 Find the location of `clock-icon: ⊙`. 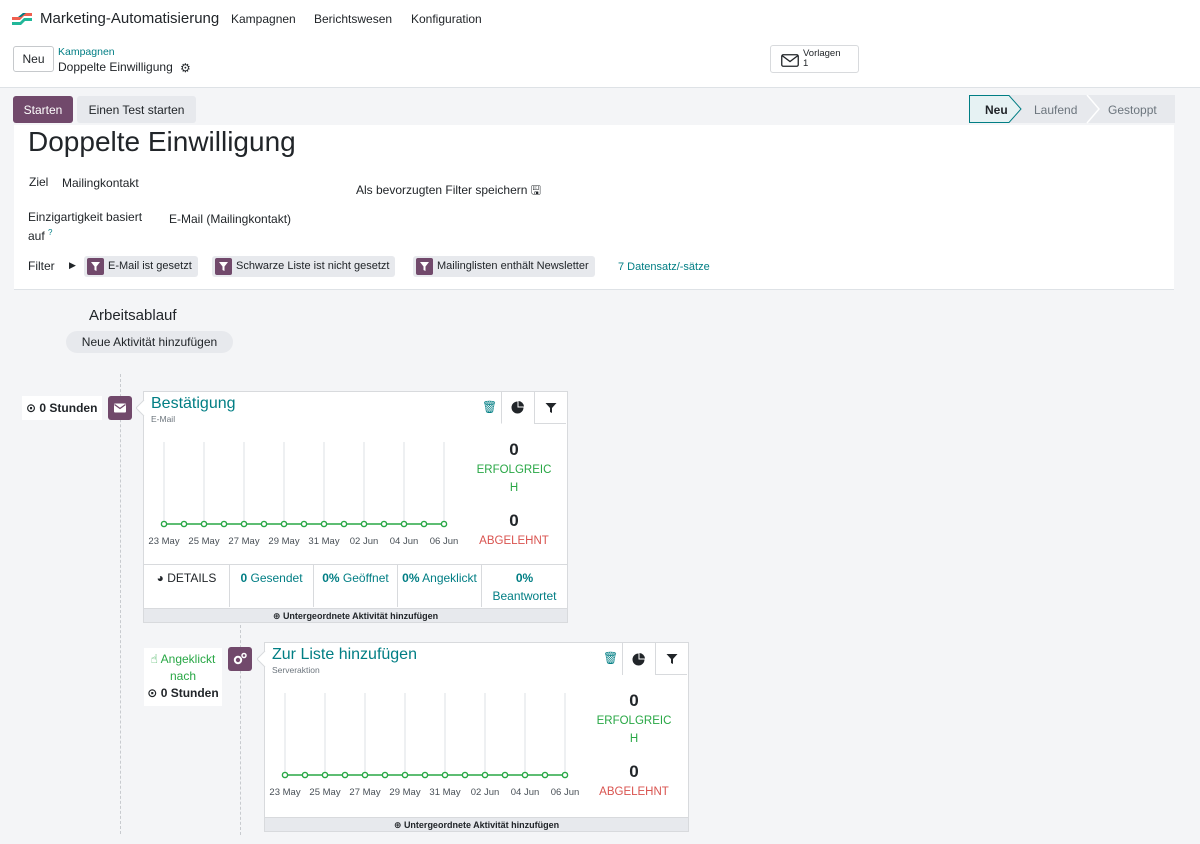

clock-icon: ⊙ is located at coordinates (152, 693).